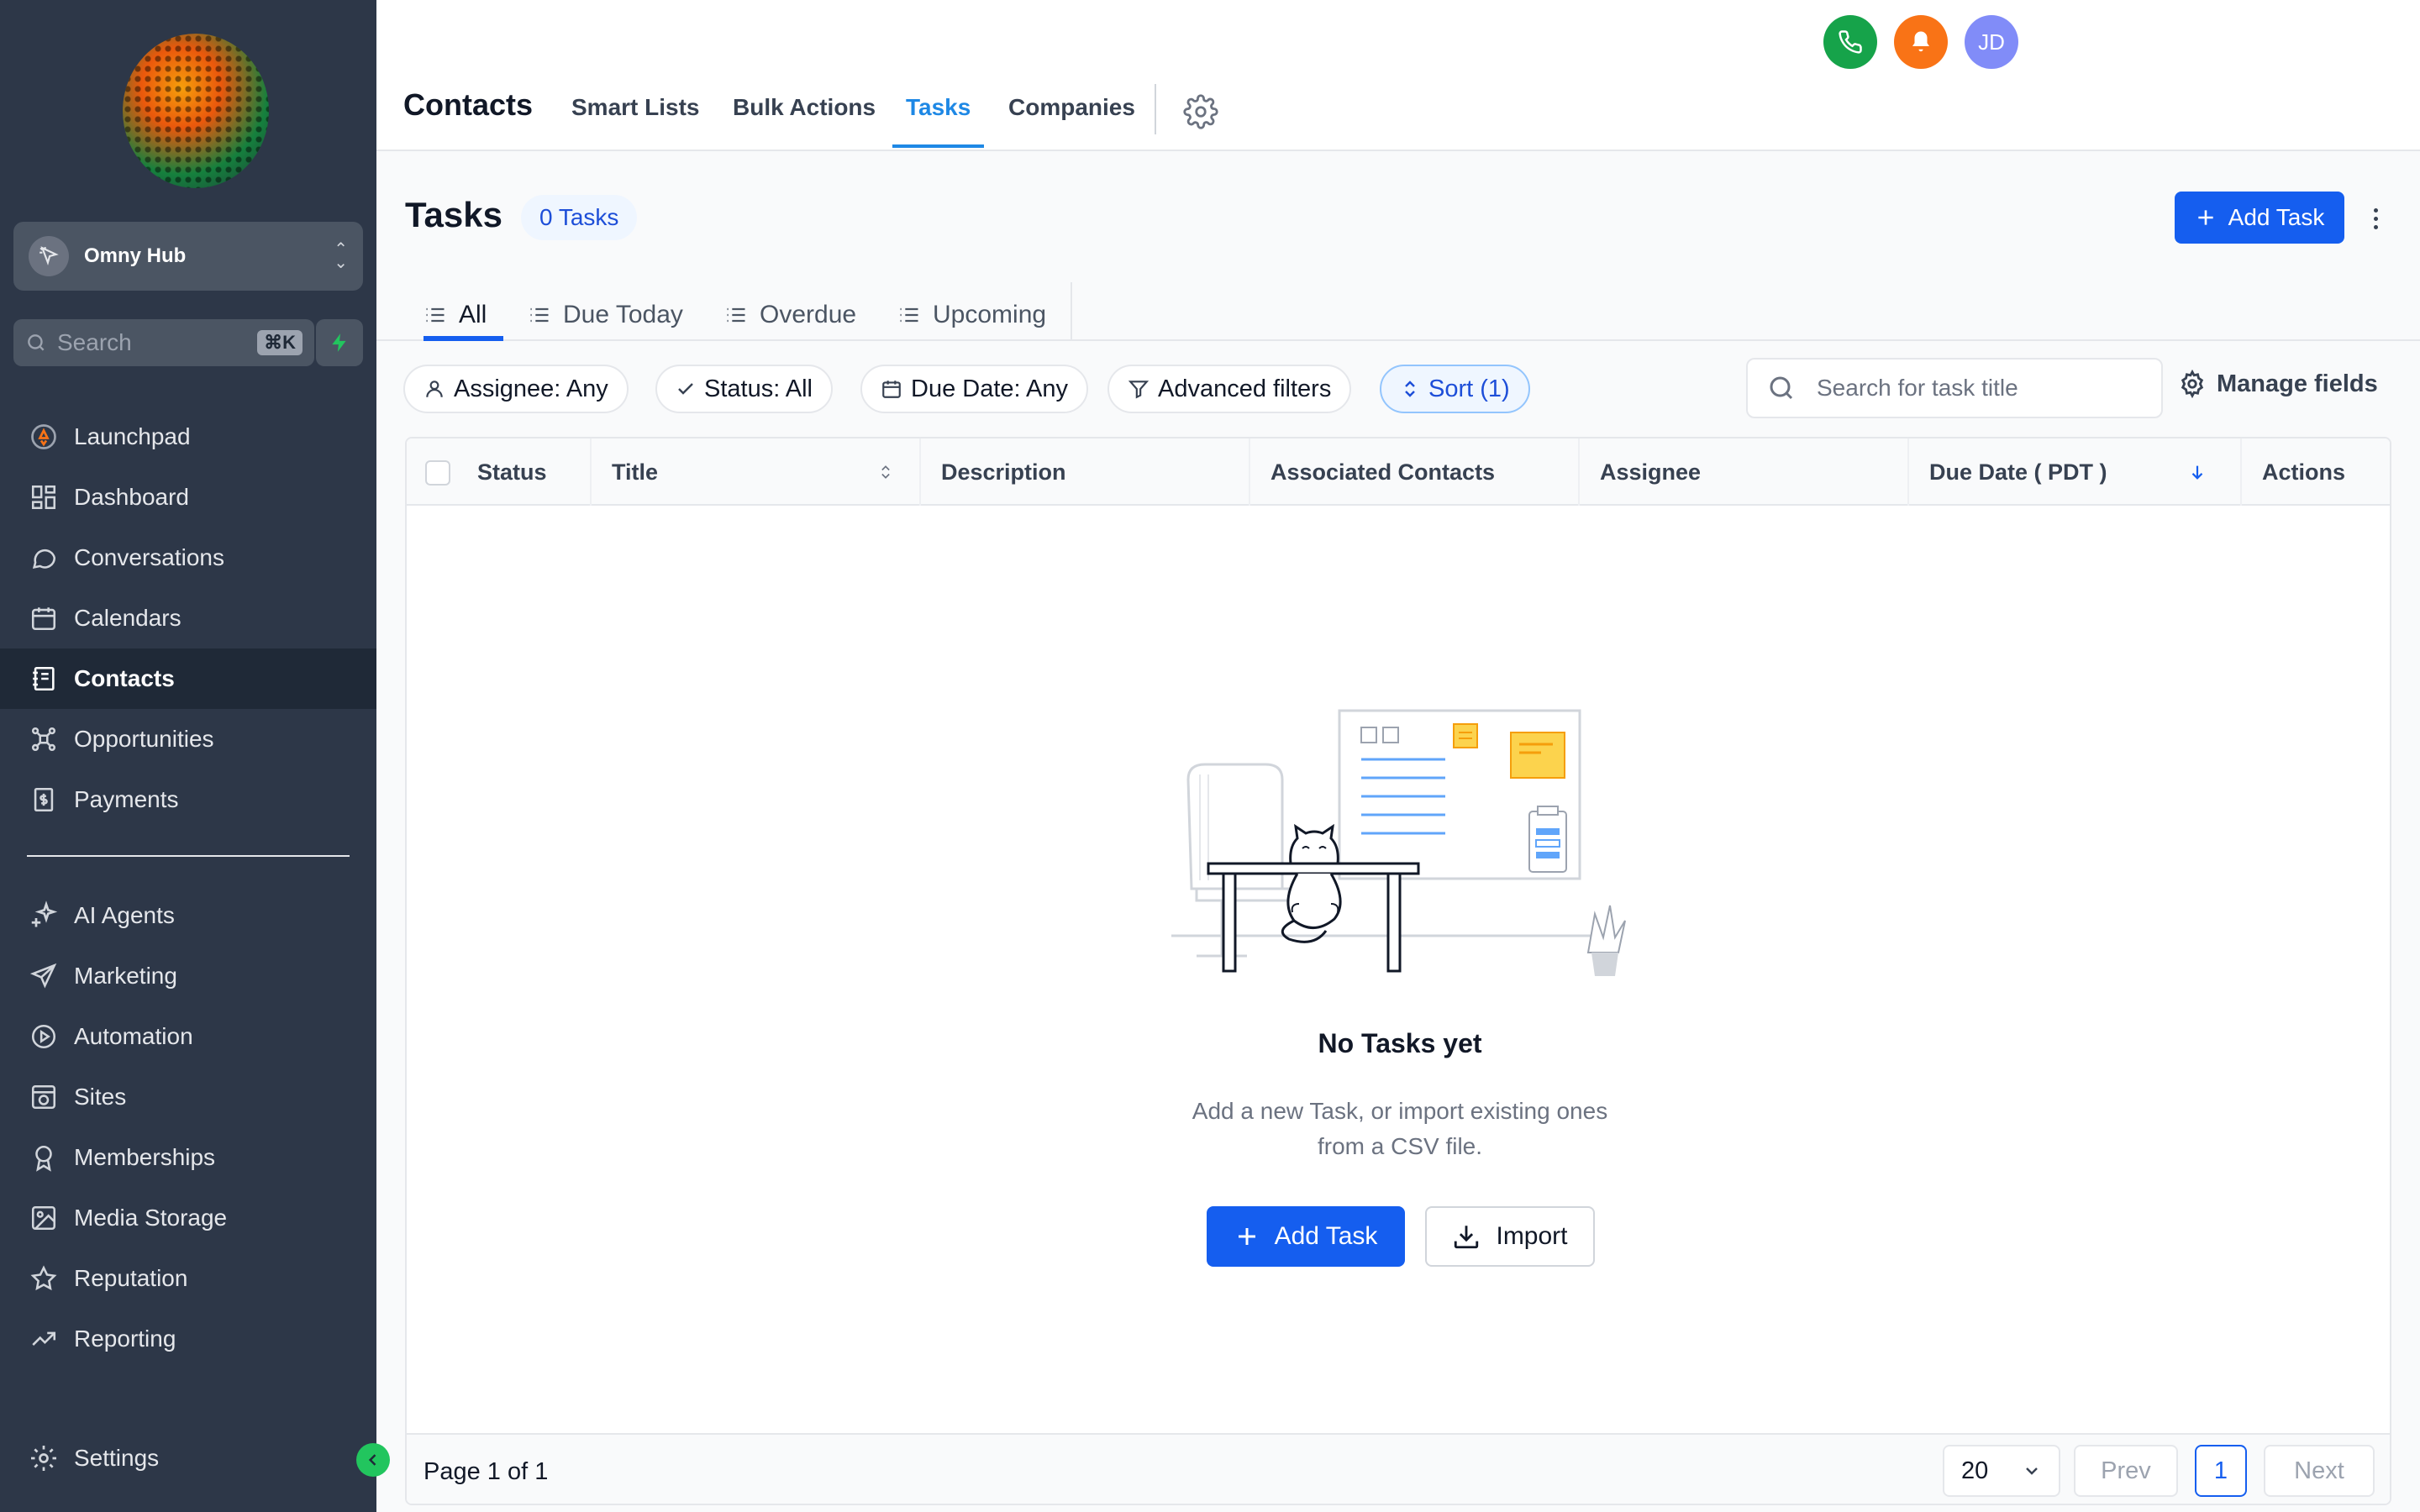 Image resolution: width=2420 pixels, height=1512 pixels. I want to click on quick-actions-button, so click(339, 342).